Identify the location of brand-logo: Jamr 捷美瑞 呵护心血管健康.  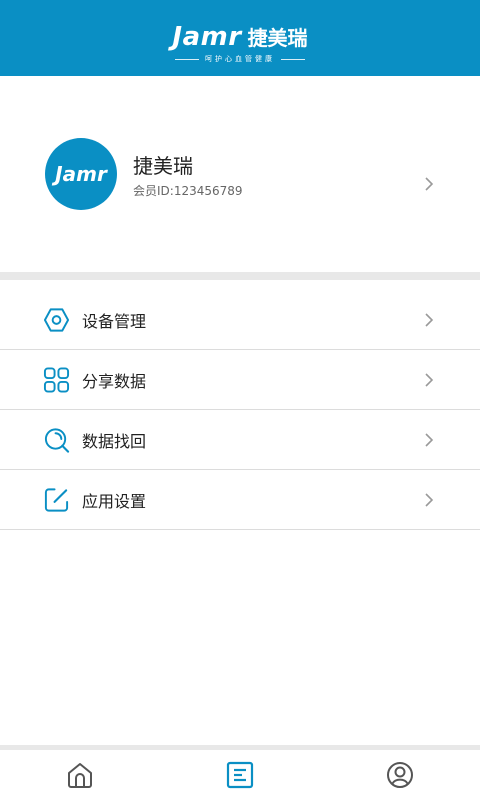
(240, 43).